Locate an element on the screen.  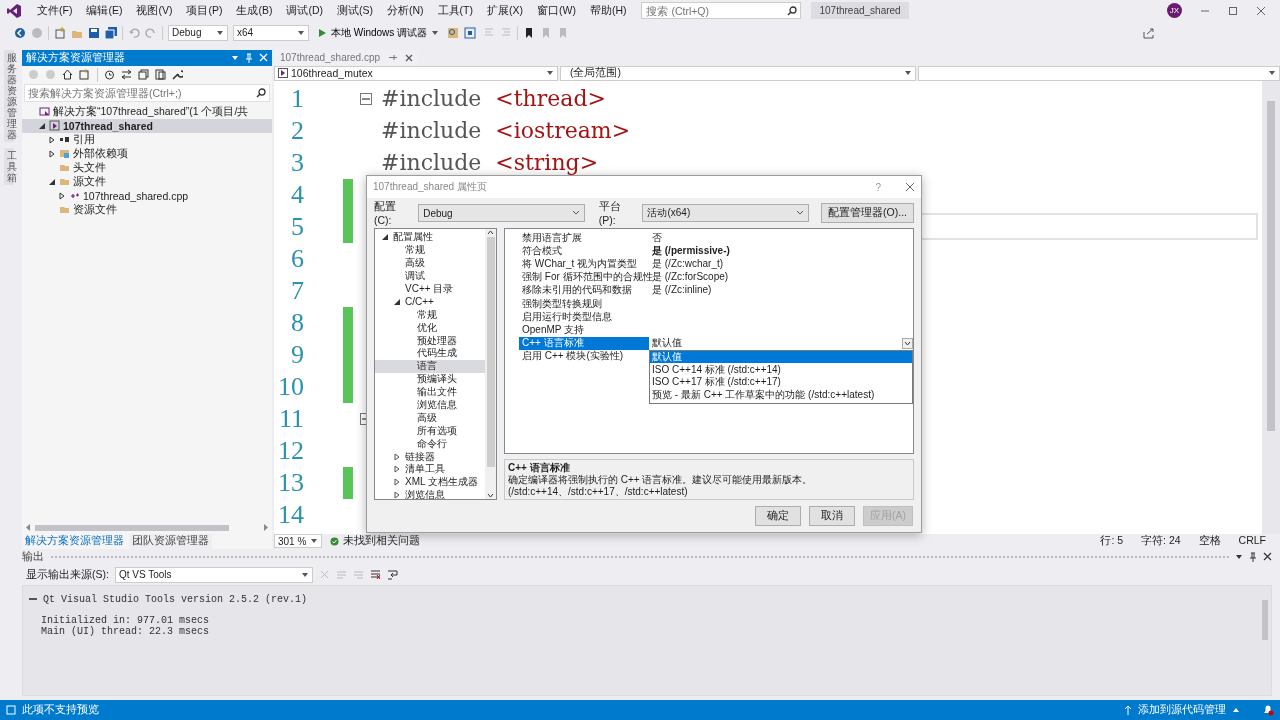
issues-text: 未找到相关问题 is located at coordinates (381, 541).